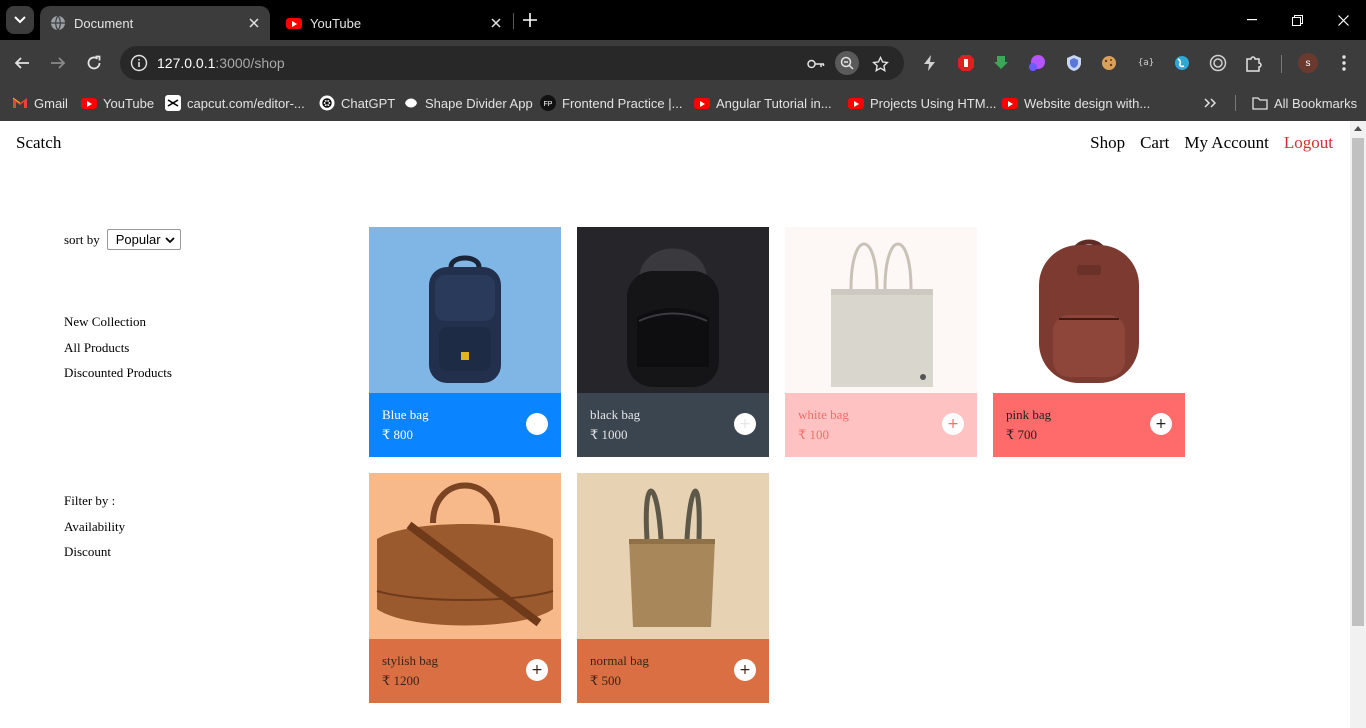  I want to click on download-extension-icon, so click(1001, 63).